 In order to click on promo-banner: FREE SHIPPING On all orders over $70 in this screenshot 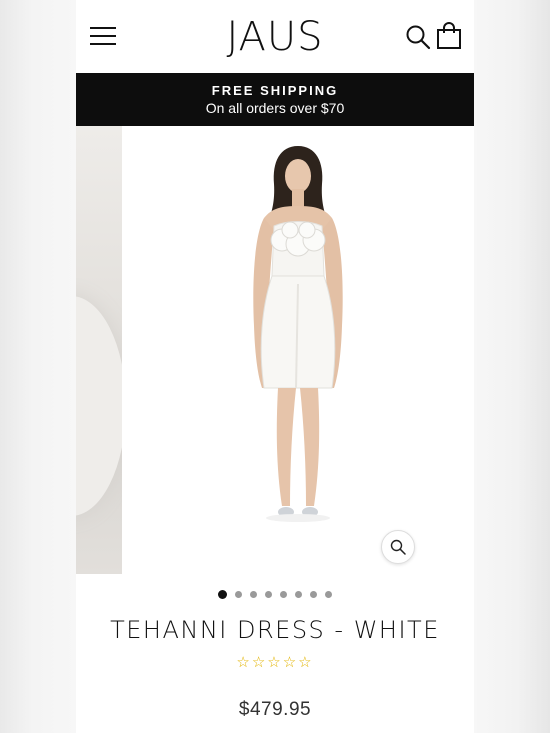, I will do `click(275, 99)`.